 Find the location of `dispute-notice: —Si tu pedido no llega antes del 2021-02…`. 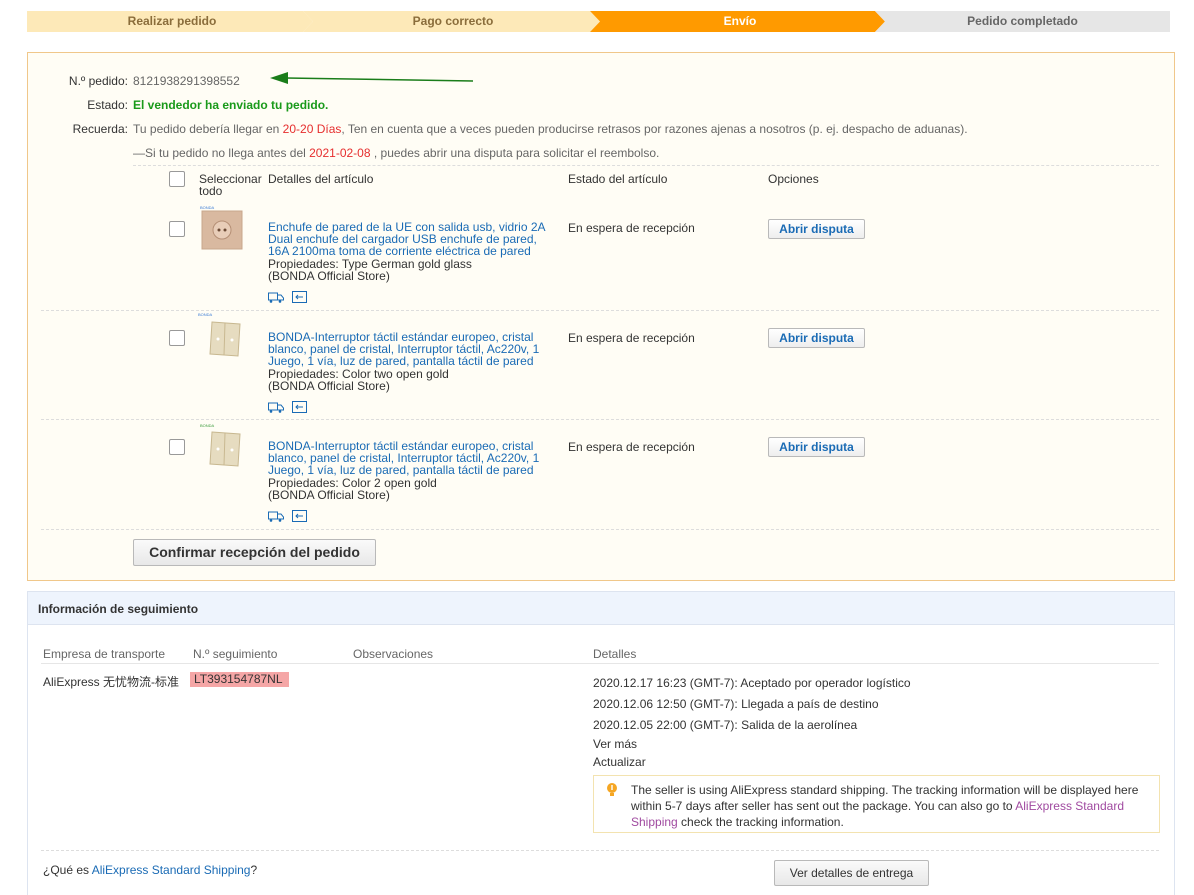

dispute-notice: —Si tu pedido no llega antes del 2021-02… is located at coordinates (396, 153).